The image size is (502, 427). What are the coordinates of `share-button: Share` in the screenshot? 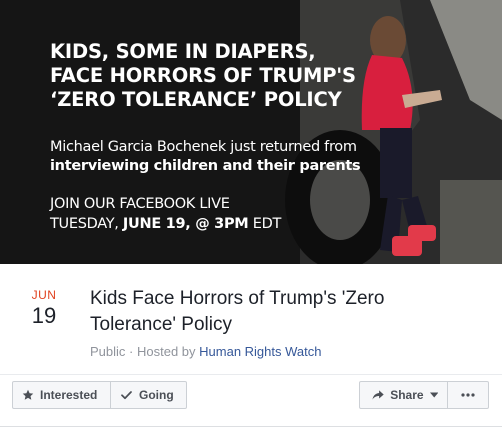 It's located at (403, 395).